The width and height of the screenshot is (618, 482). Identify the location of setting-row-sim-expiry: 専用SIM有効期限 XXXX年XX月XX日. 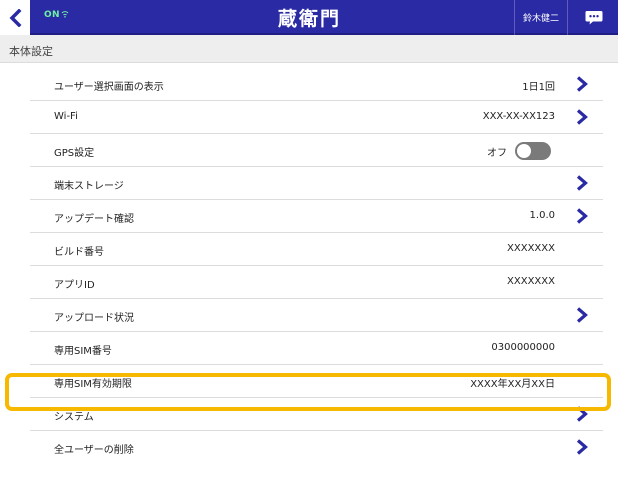
(316, 381).